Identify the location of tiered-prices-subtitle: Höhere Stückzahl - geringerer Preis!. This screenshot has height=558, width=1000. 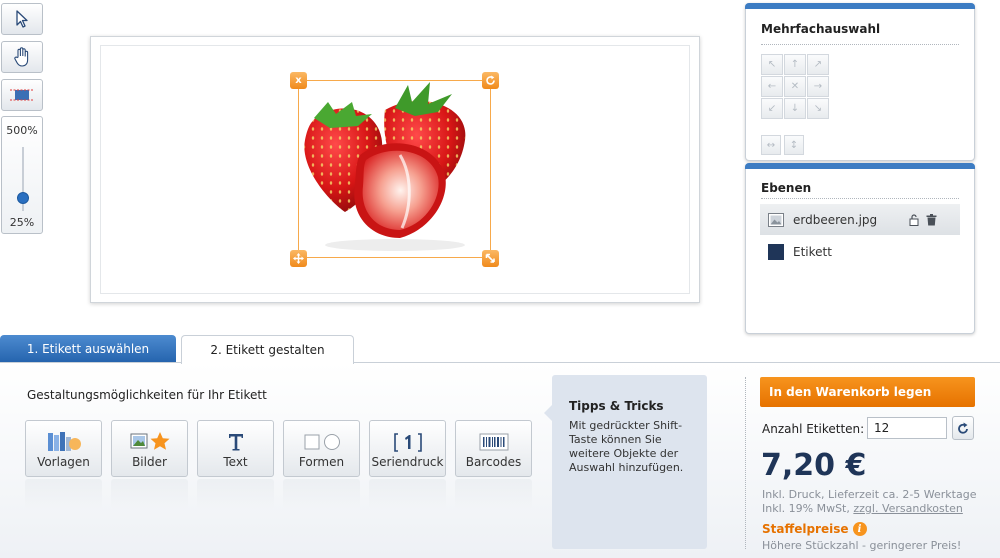
(862, 545).